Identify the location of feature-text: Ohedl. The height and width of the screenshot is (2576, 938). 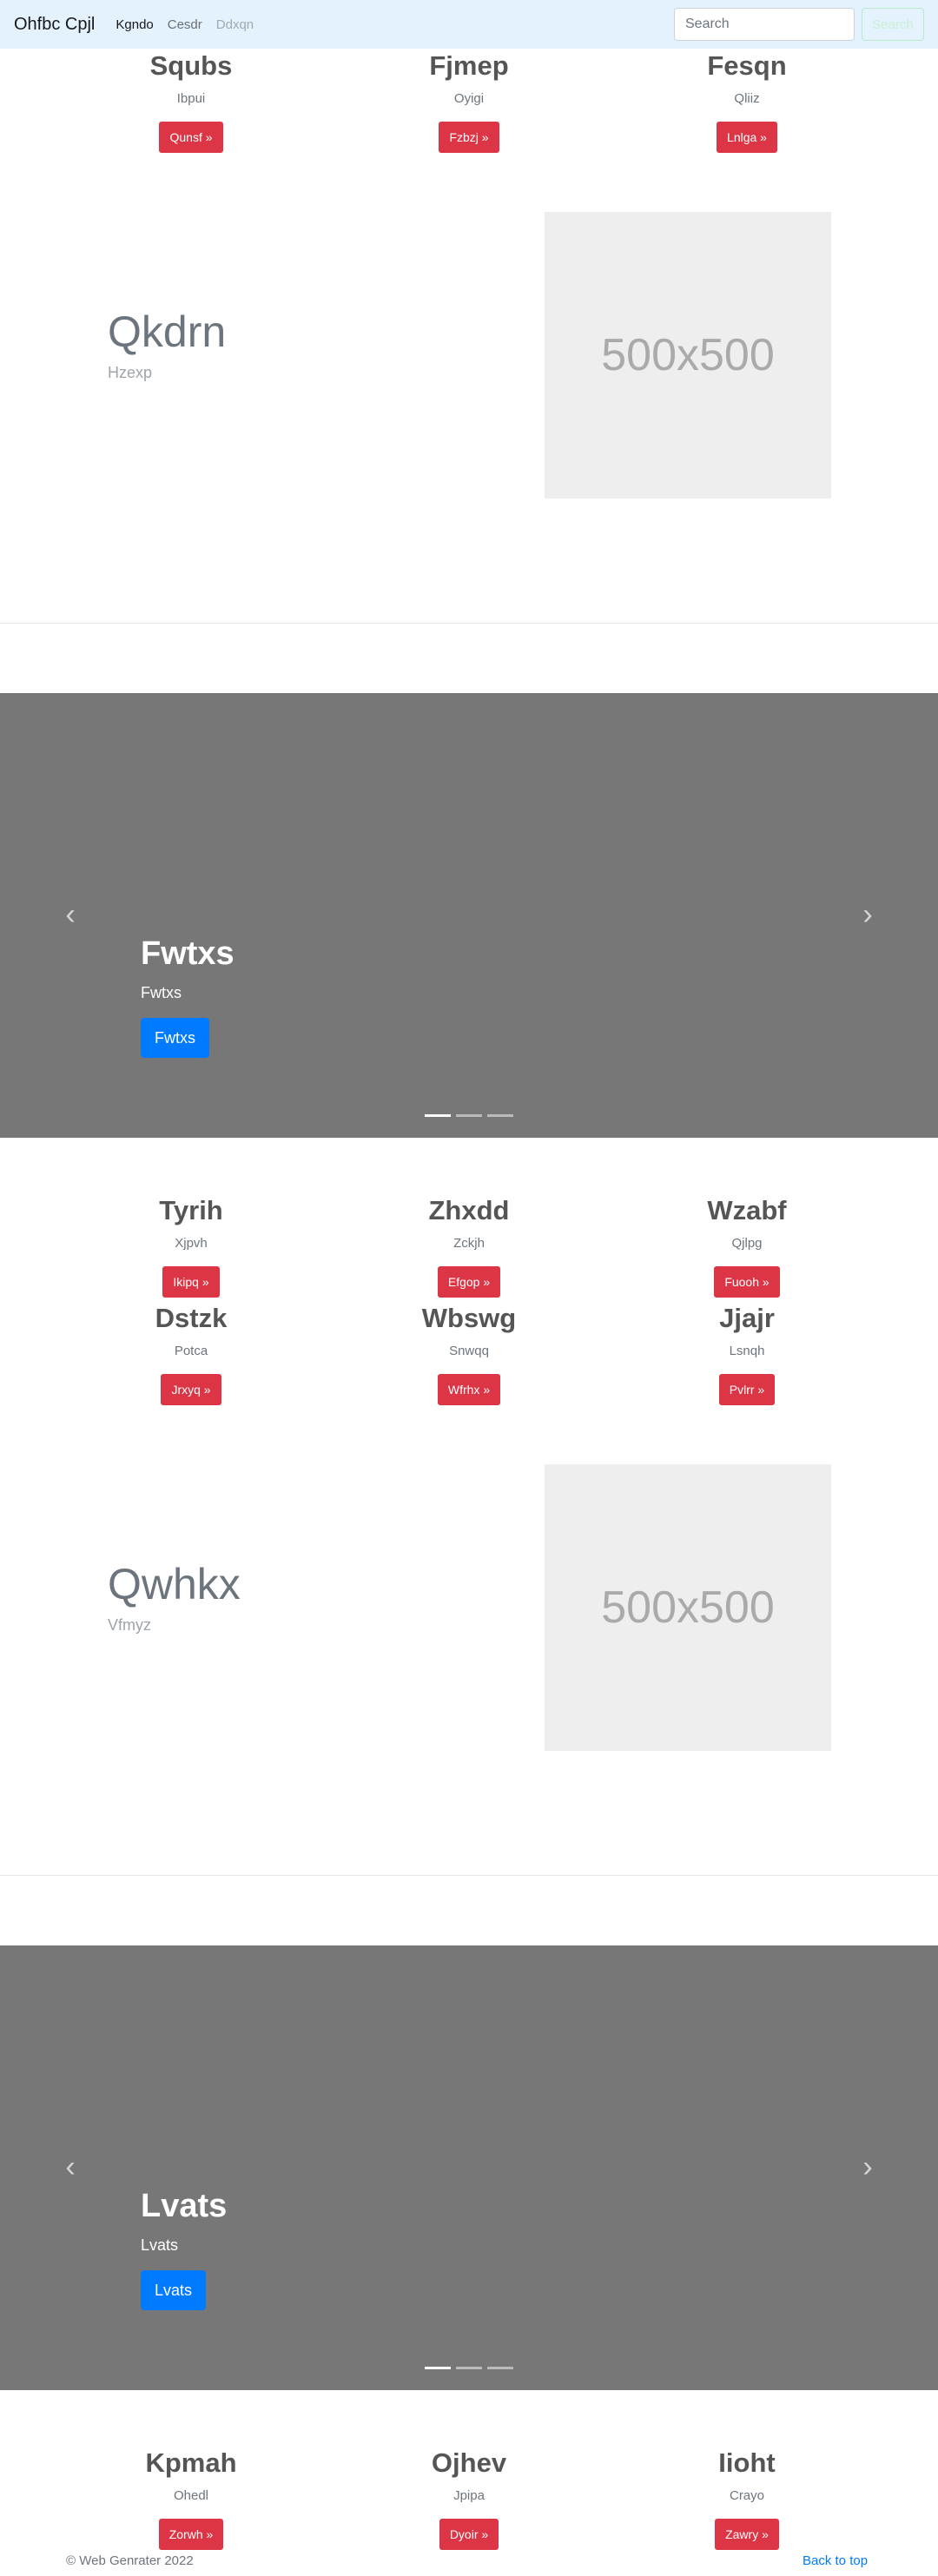
(191, 2495).